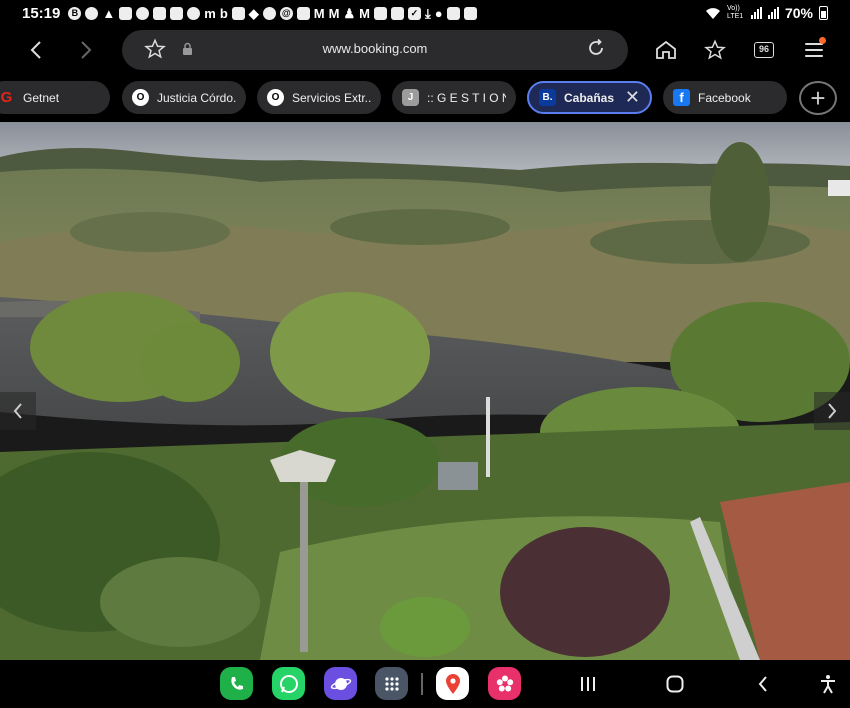  Describe the element at coordinates (823, 13) in the screenshot. I see `battery-icon` at that location.